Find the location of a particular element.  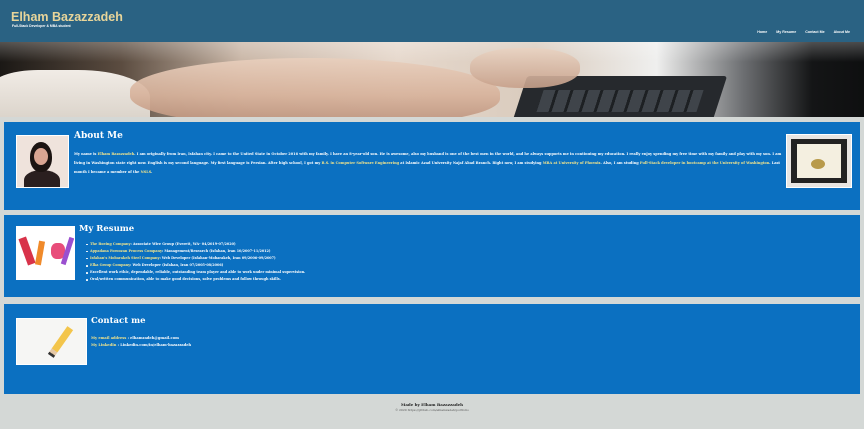

nav-contact-me: Contact Me is located at coordinates (814, 32).